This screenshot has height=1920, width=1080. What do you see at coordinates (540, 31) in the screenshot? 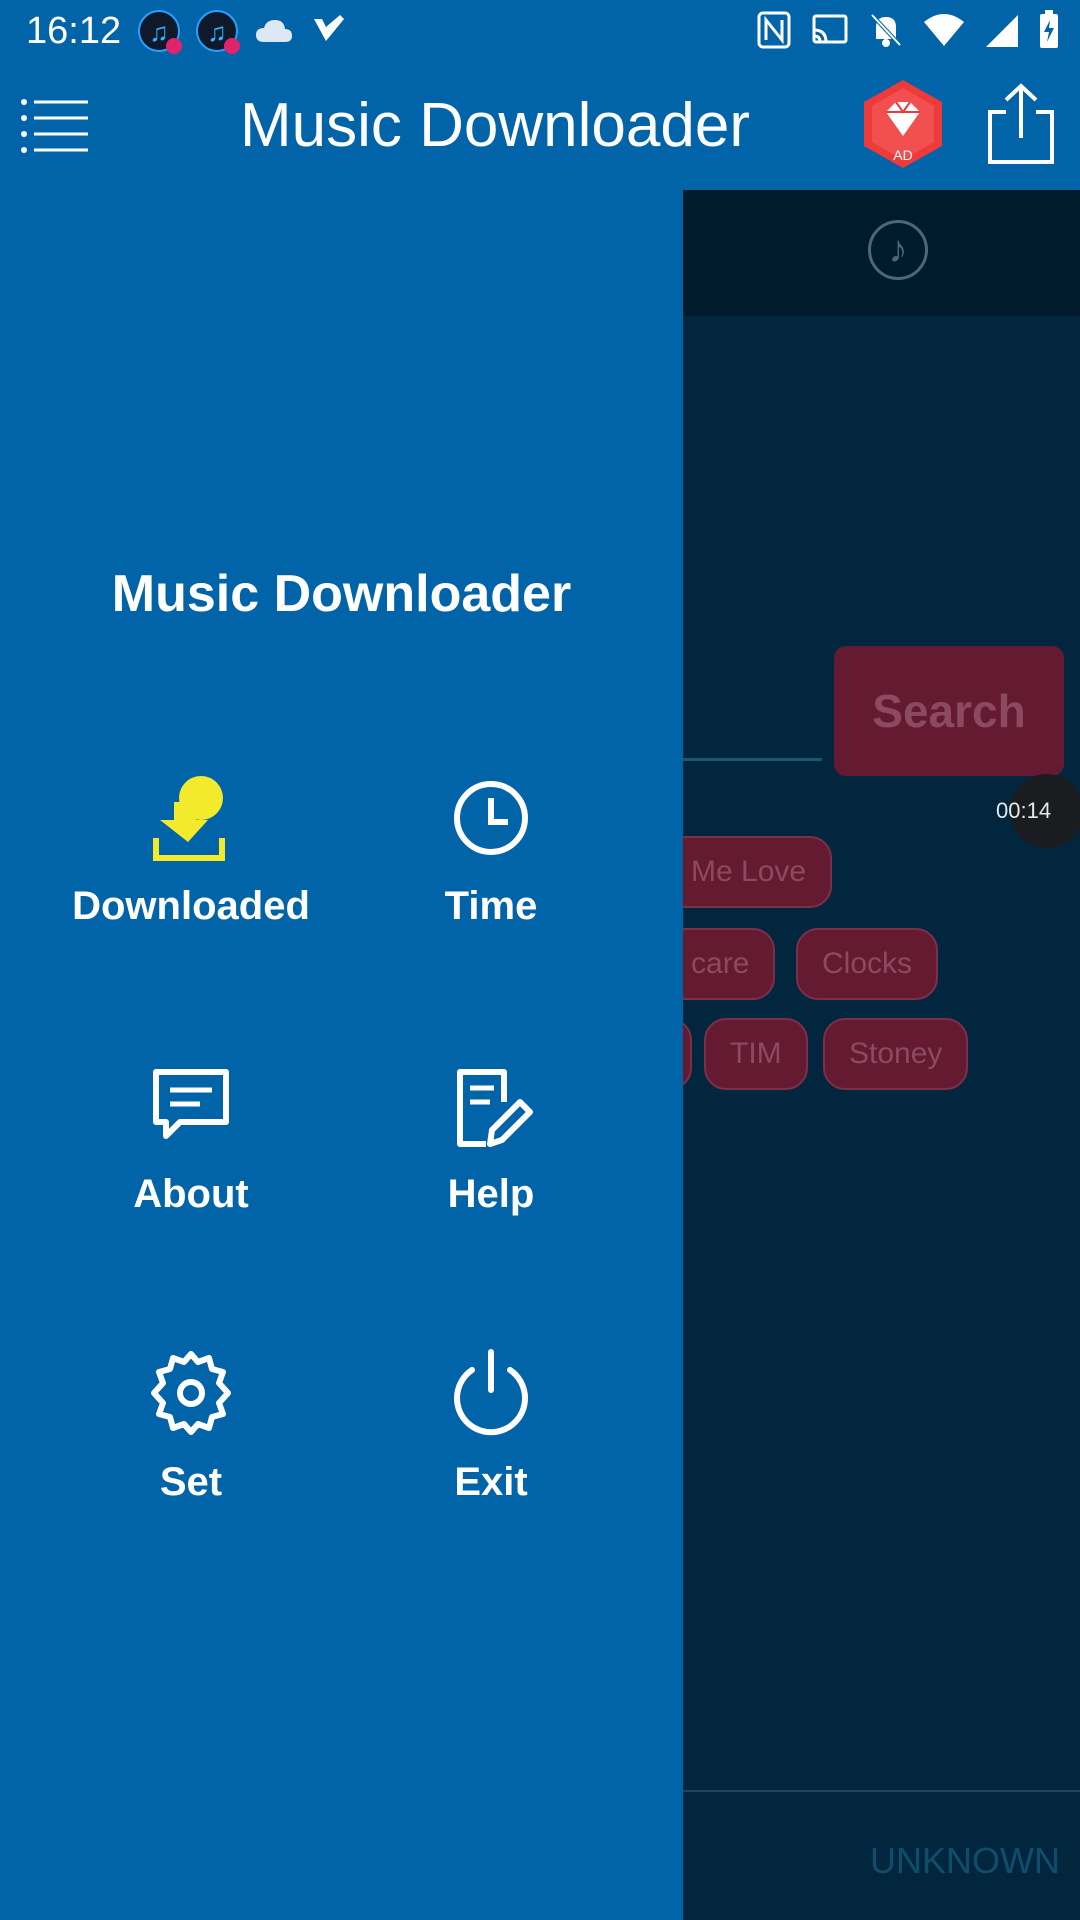
I see `status-bar: 16:12 ♫ ♫` at bounding box center [540, 31].